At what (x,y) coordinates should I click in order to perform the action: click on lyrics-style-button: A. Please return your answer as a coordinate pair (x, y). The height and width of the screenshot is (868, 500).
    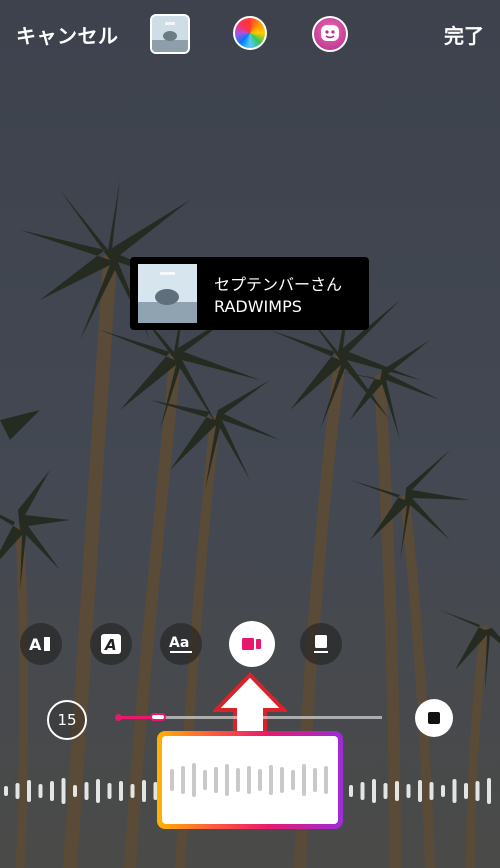
    Looking at the image, I should click on (41, 644).